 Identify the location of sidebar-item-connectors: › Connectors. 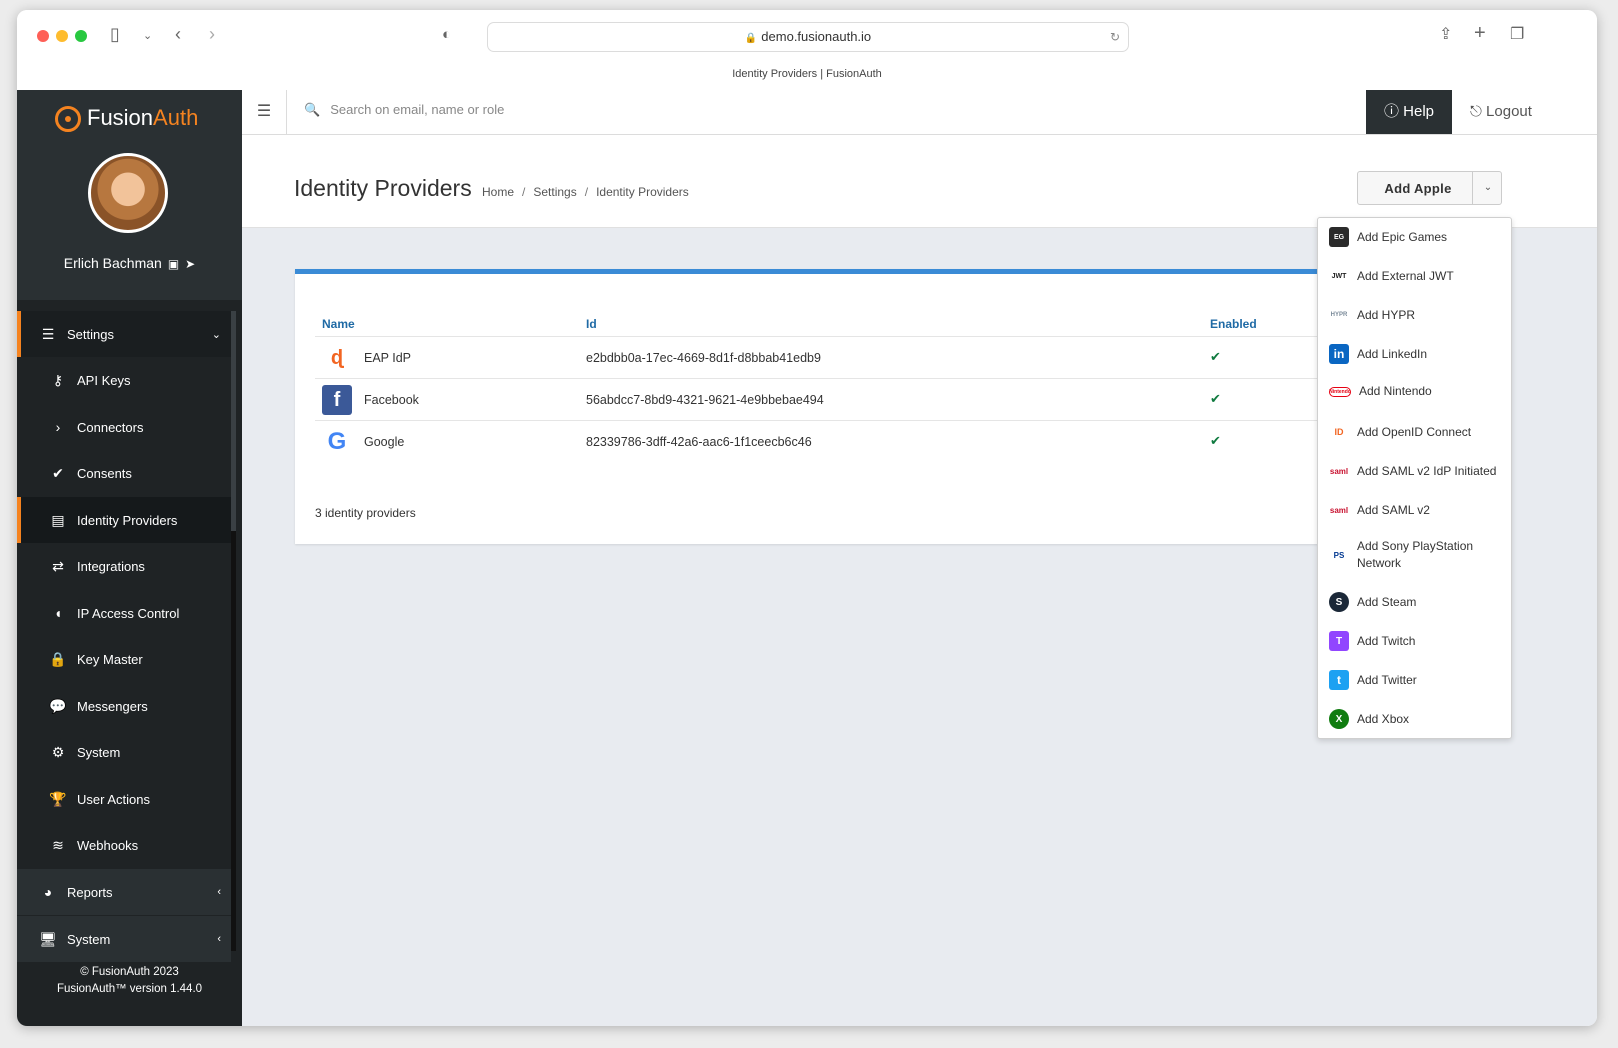
(124, 427).